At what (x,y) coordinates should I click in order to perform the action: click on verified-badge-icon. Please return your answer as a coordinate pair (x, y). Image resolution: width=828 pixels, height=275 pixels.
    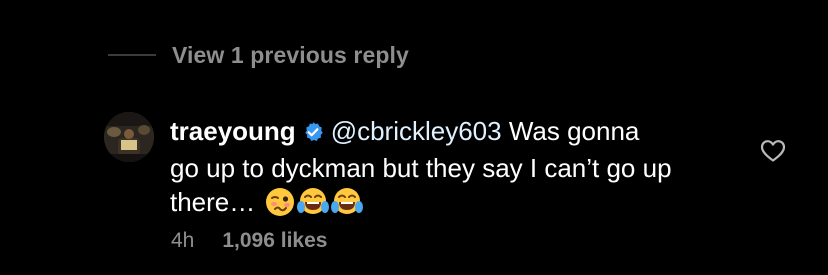
    Looking at the image, I should click on (313, 134).